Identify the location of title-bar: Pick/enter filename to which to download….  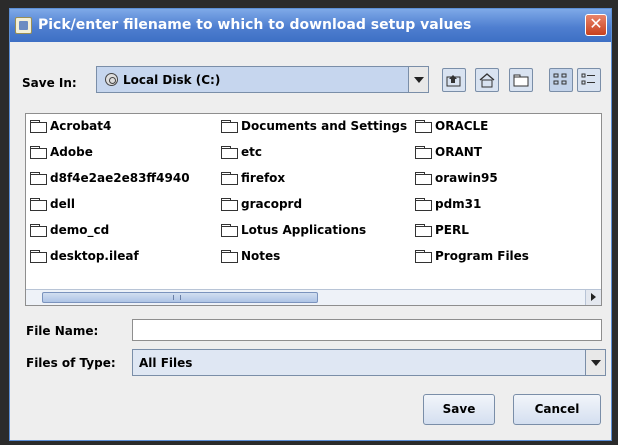
(310, 25).